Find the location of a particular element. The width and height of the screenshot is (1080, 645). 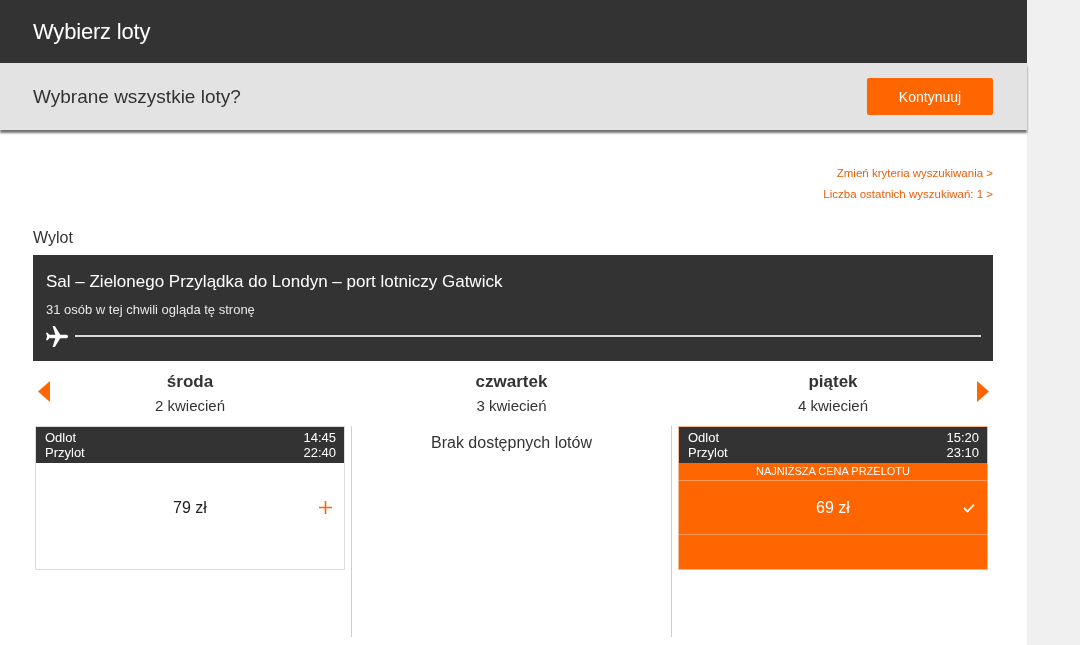

triangle-left-icon is located at coordinates (44, 391).